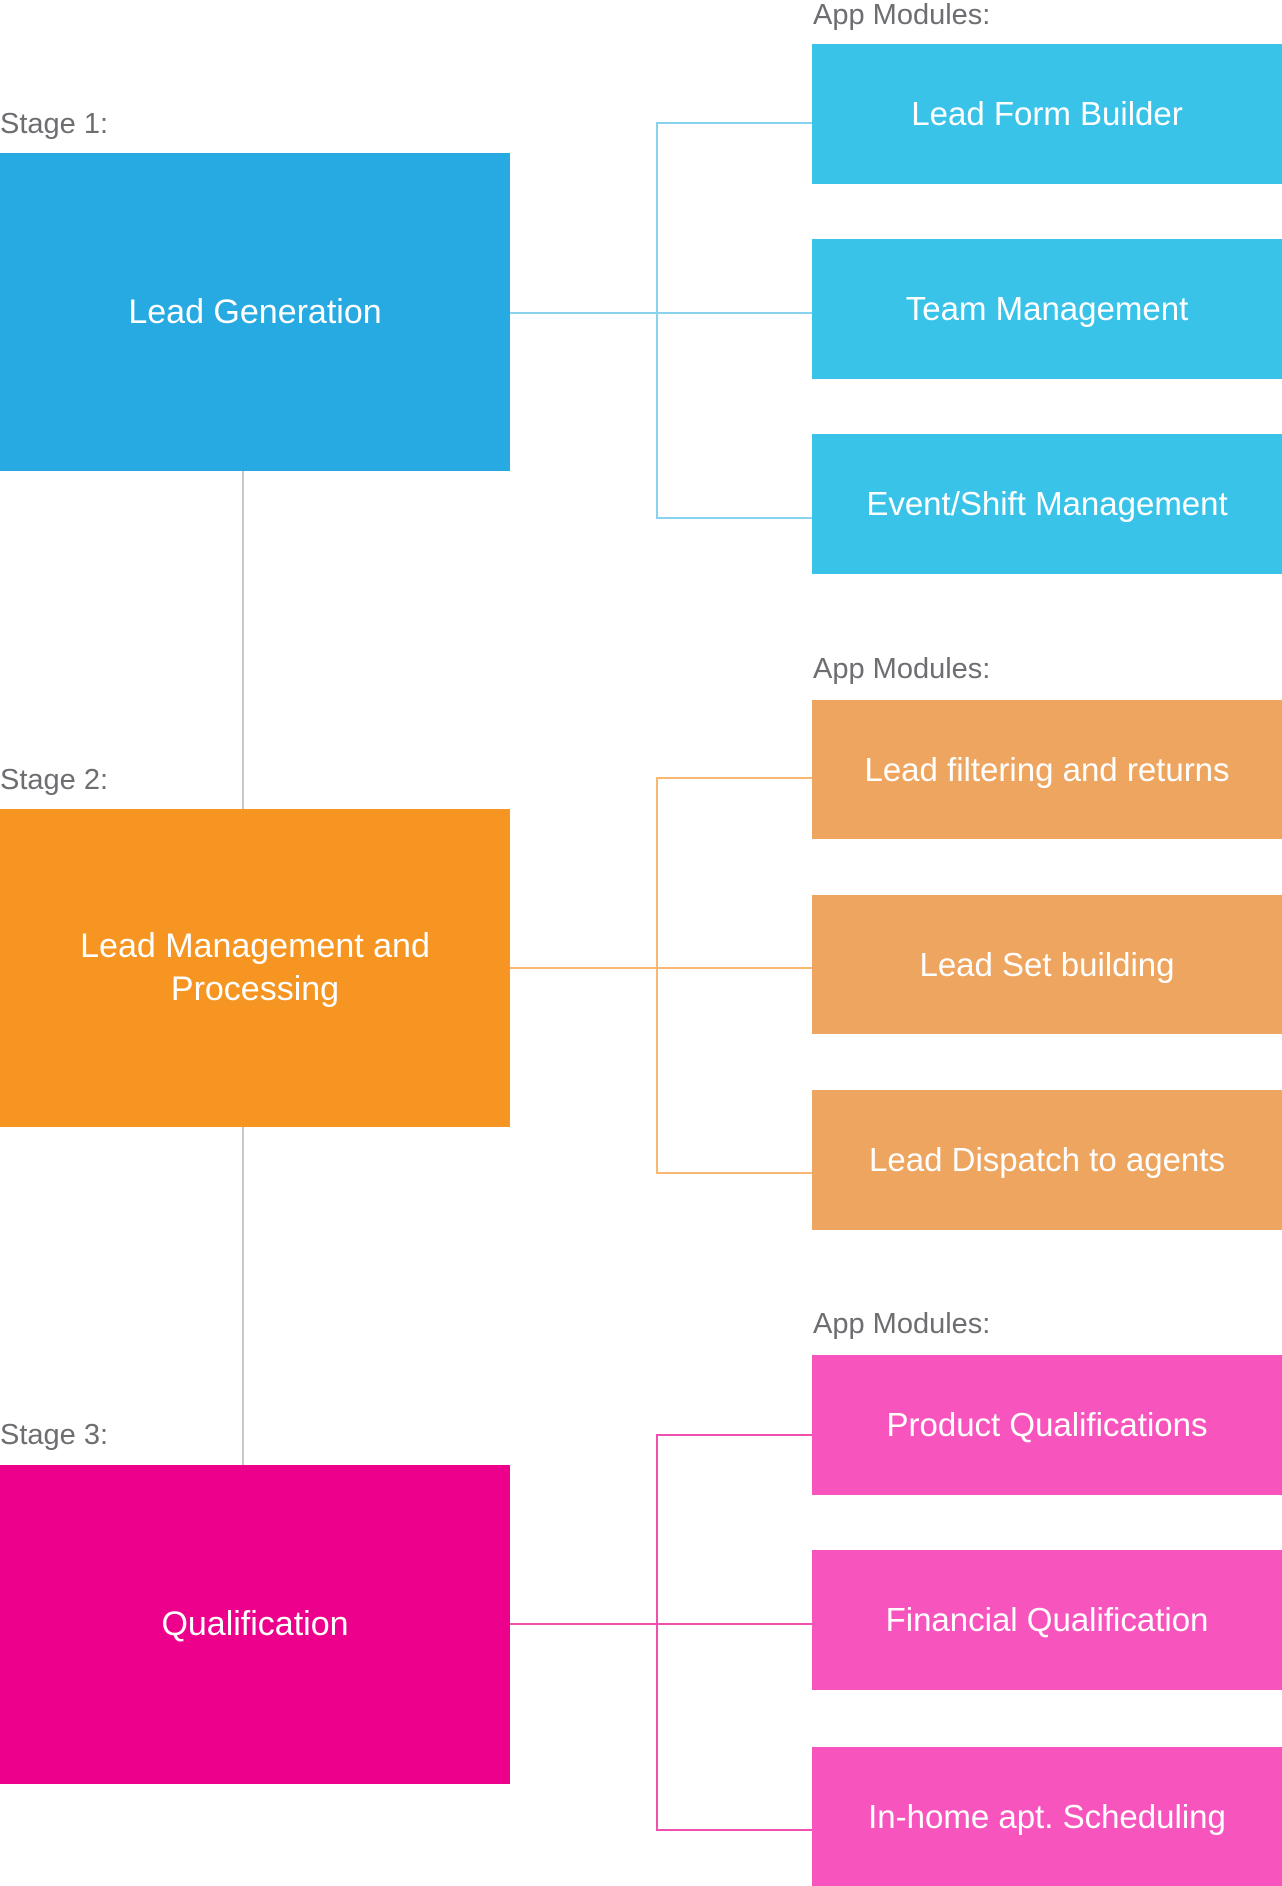 The width and height of the screenshot is (1282, 1886). Describe the element at coordinates (1047, 1620) in the screenshot. I see `module-financial-qualification: Financial Qualification` at that location.